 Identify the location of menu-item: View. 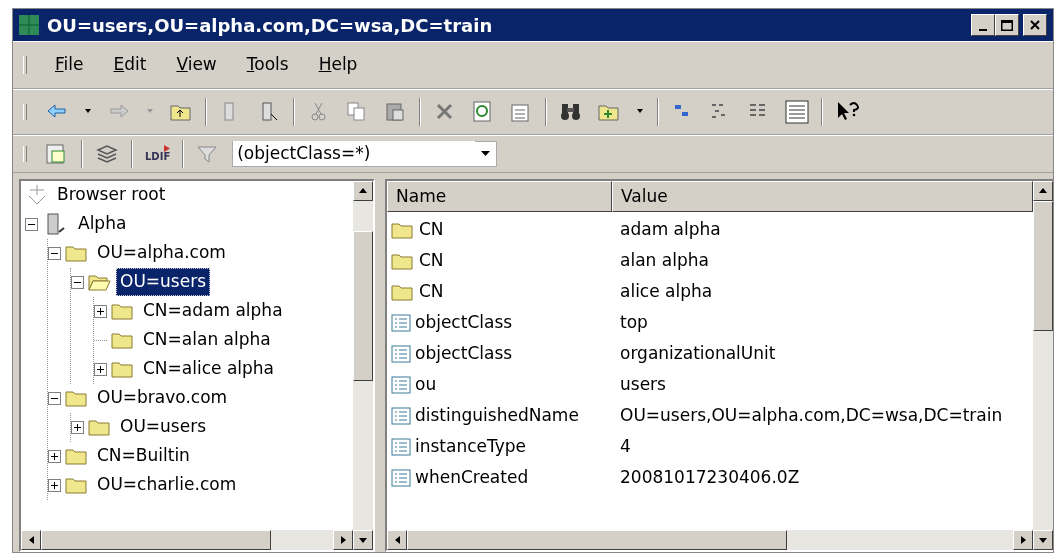
(196, 65).